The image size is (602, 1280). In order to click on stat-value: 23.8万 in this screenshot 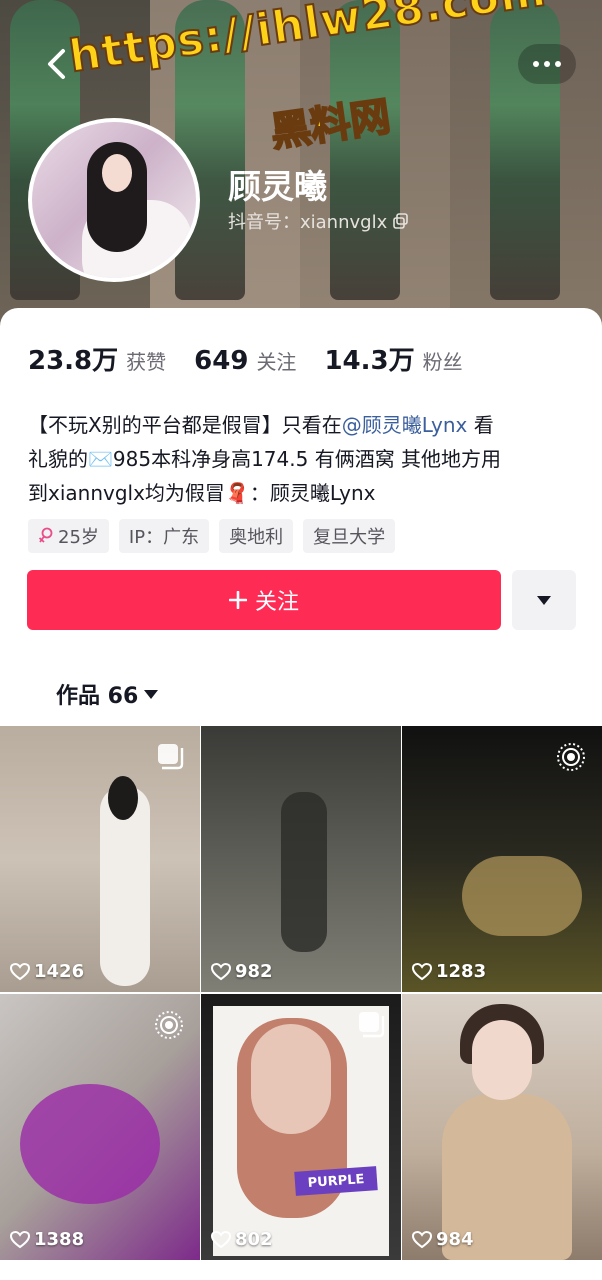, I will do `click(73, 361)`.